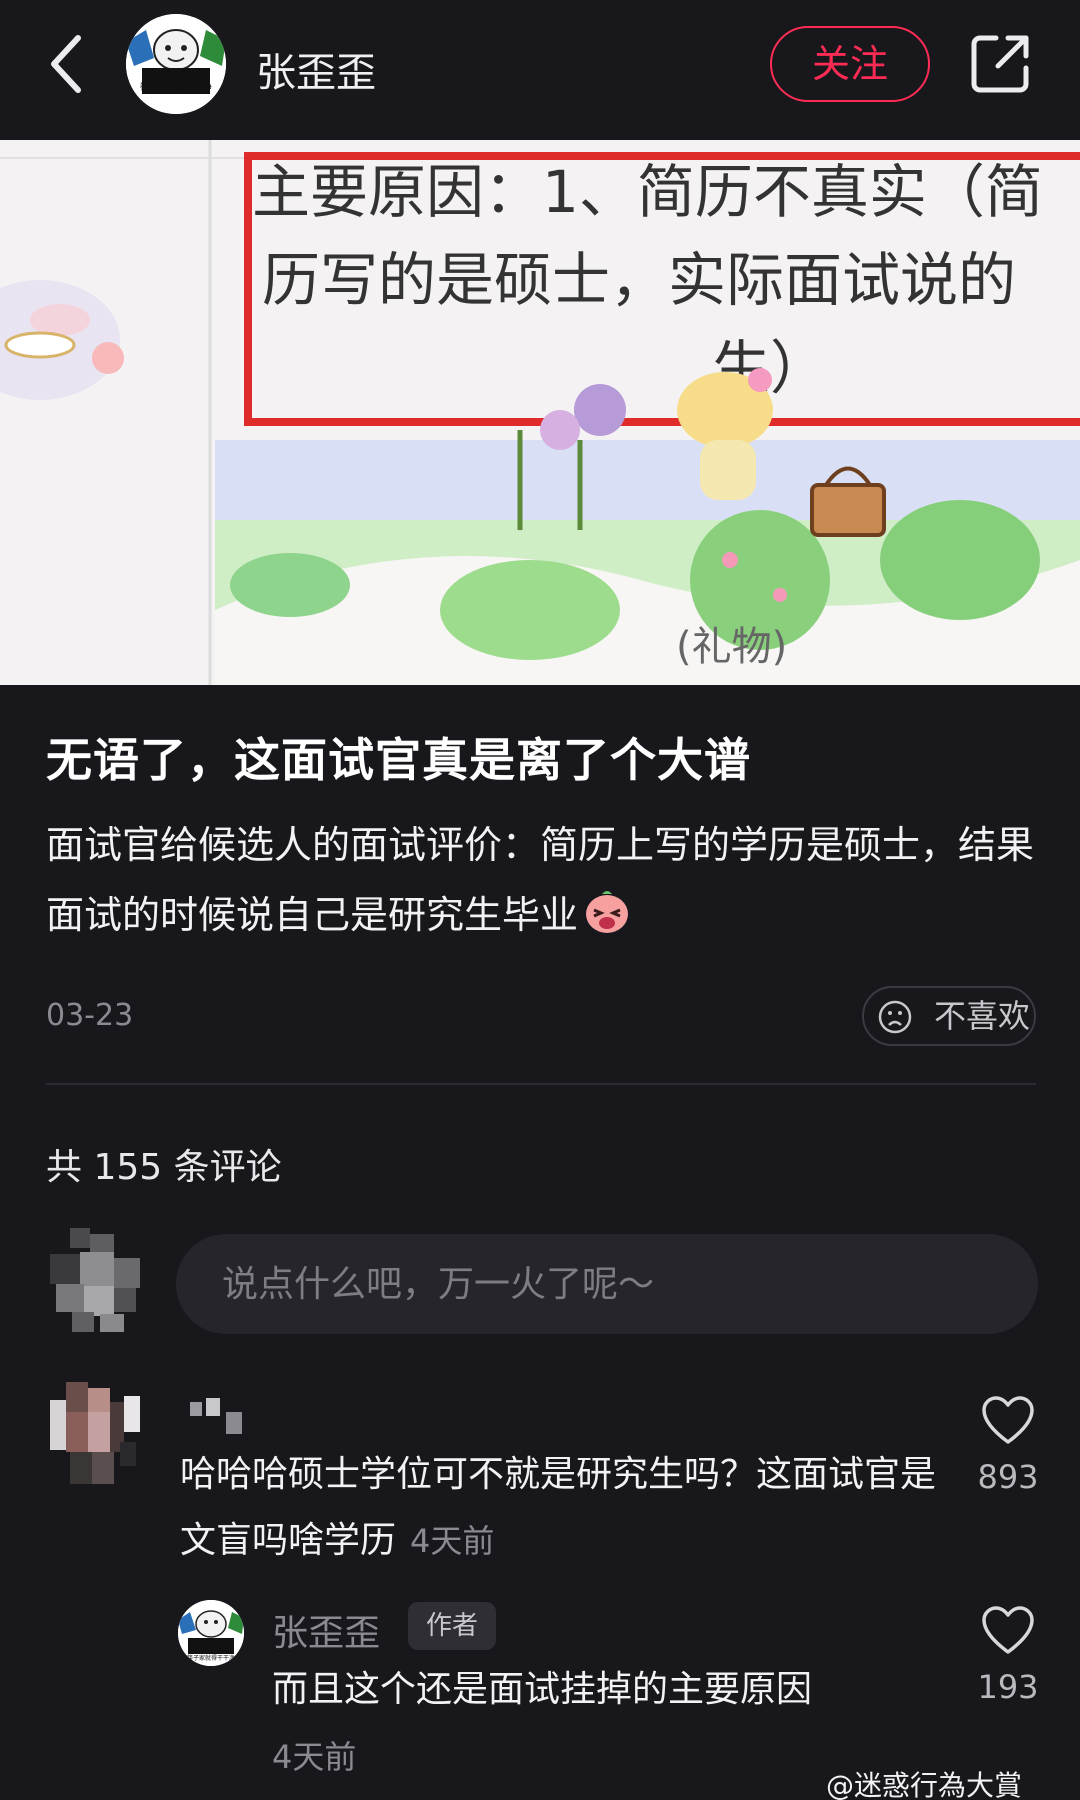  Describe the element at coordinates (70, 64) in the screenshot. I see `back-arrow-icon` at that location.